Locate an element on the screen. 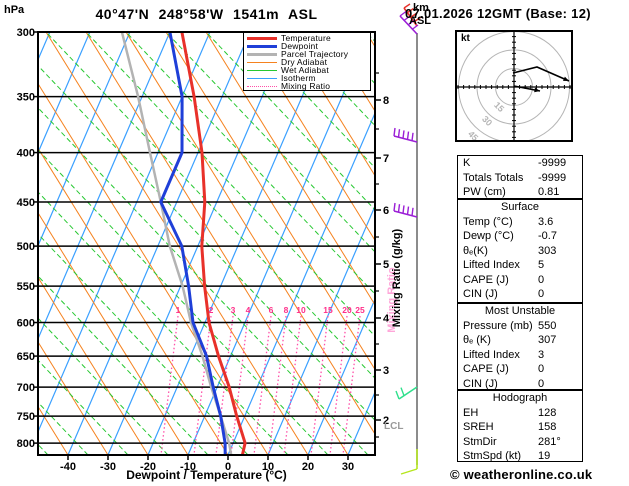 This screenshot has height=486, width=629. panel-row: StmSpd (kt) 19 is located at coordinates (520, 456).